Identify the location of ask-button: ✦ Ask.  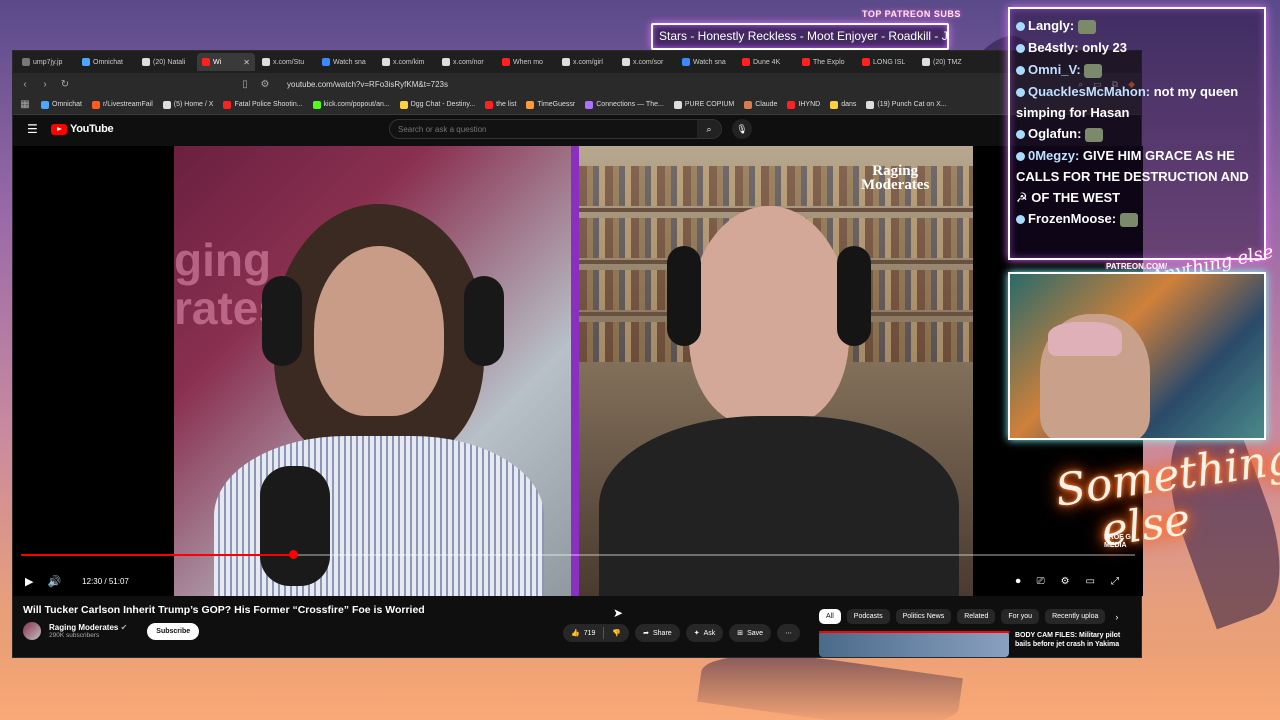
(704, 633).